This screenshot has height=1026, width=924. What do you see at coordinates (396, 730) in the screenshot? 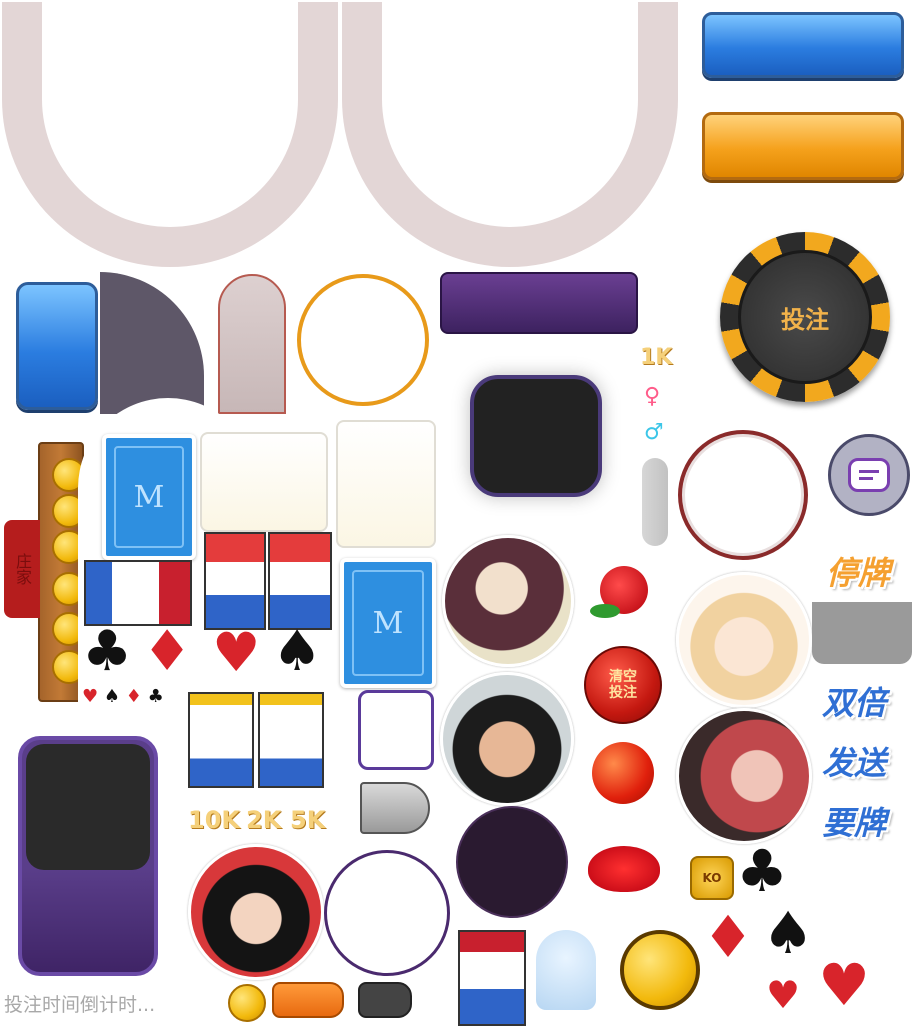
I see `small-frame` at bounding box center [396, 730].